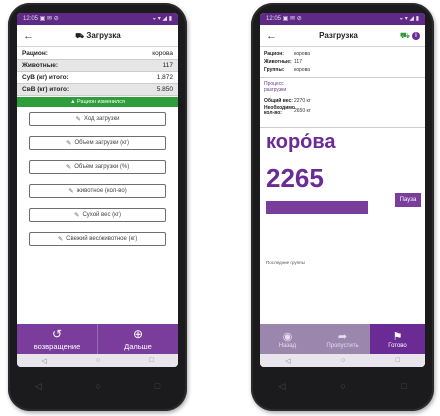 The width and height of the screenshot is (440, 416). What do you see at coordinates (338, 35) in the screenshot?
I see `page-title: Разгрузка` at bounding box center [338, 35].